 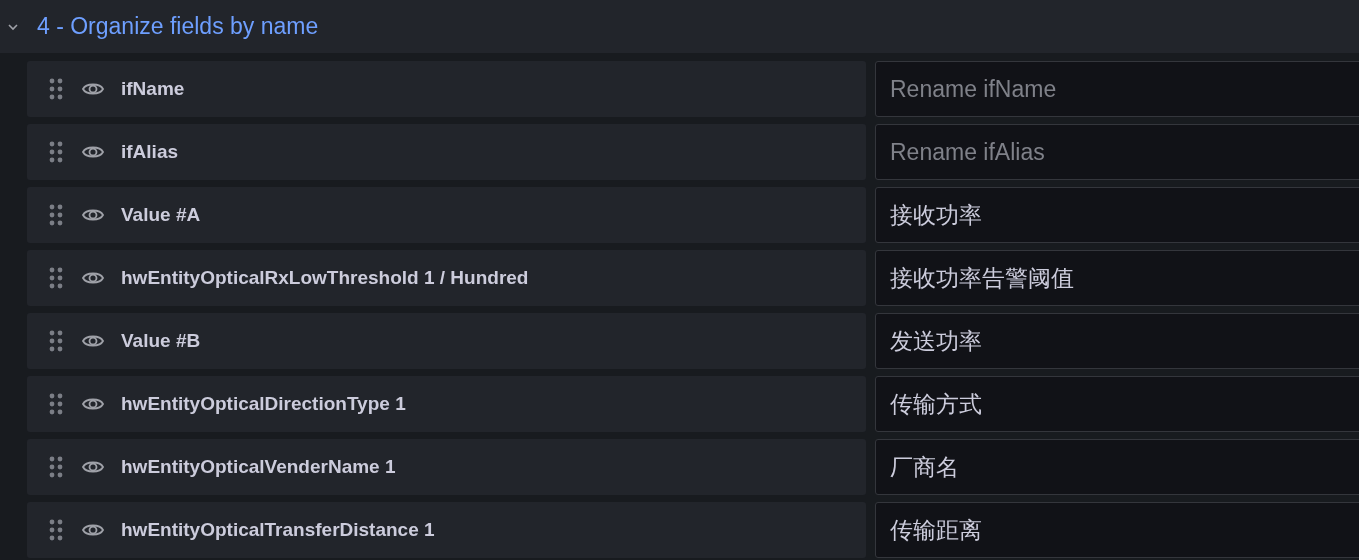 I want to click on section-title: 4 - Organize fields by name, so click(x=178, y=26).